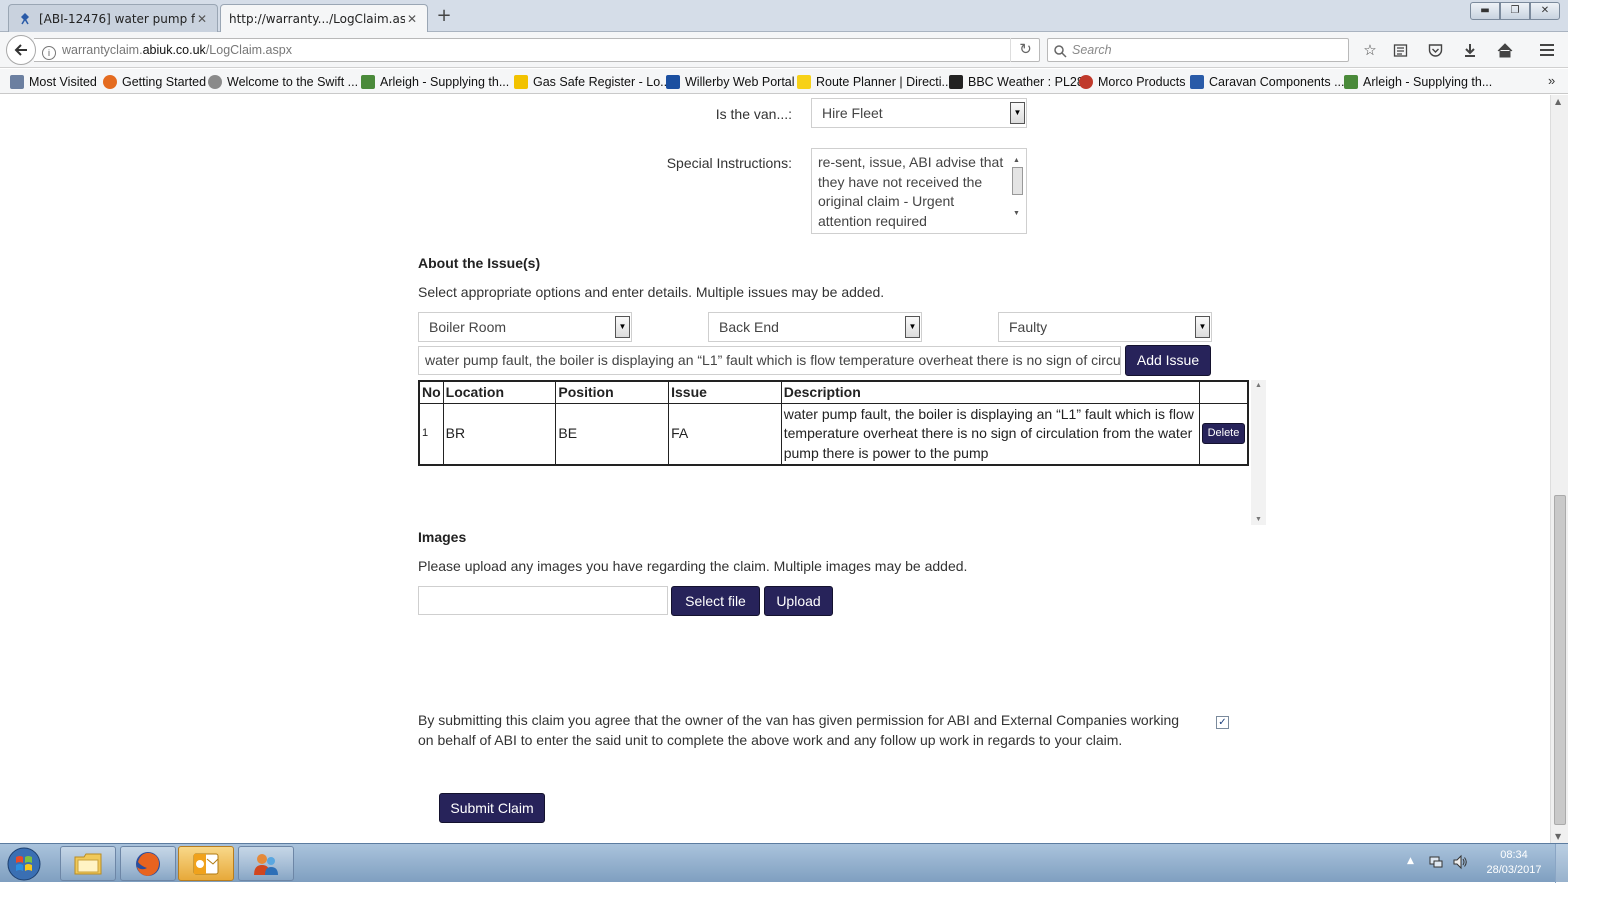  Describe the element at coordinates (521, 82) in the screenshot. I see `gas-safe-icon` at that location.